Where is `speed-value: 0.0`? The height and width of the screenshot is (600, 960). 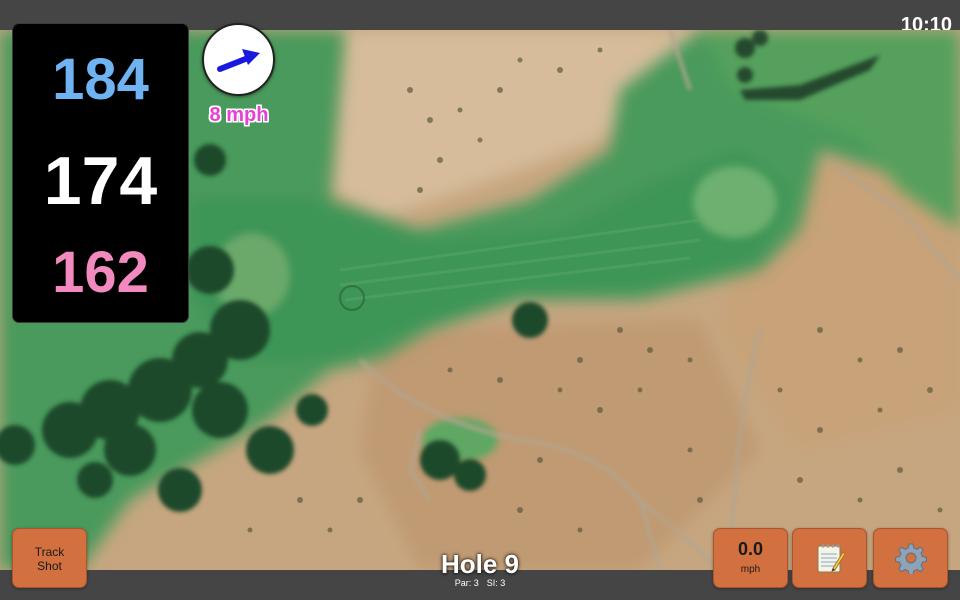 speed-value: 0.0 is located at coordinates (750, 549).